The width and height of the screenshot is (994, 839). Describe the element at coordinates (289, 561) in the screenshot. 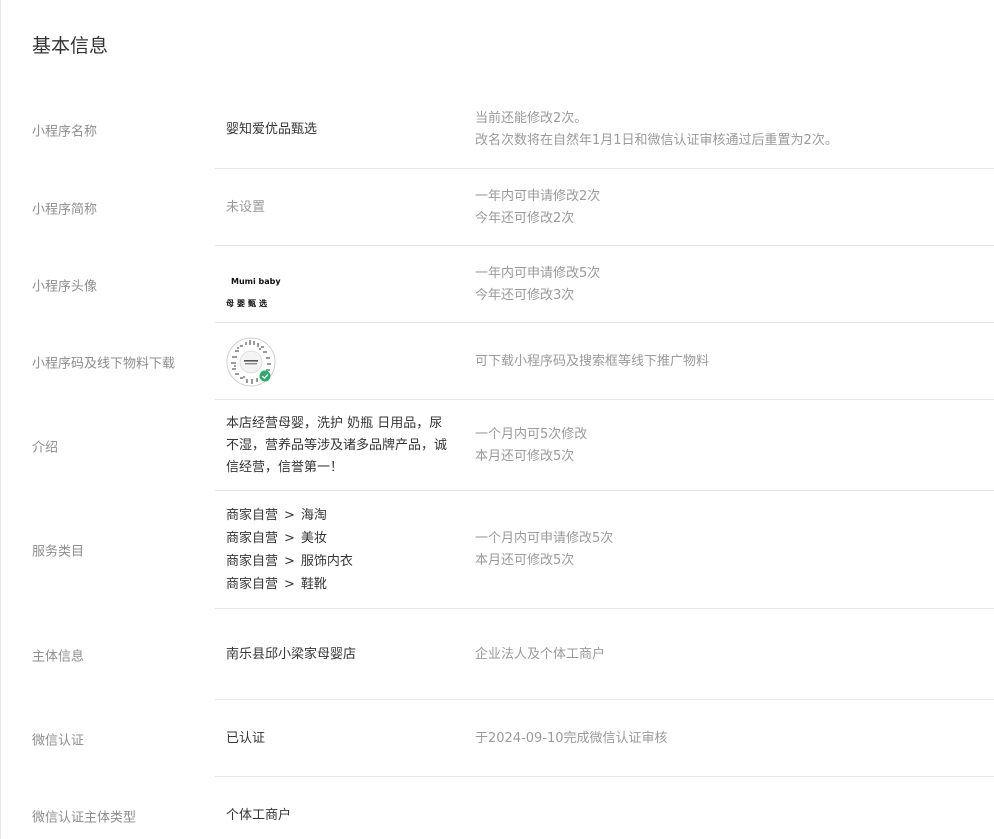

I see `list-item: 商家自营 > 服饰内衣` at that location.